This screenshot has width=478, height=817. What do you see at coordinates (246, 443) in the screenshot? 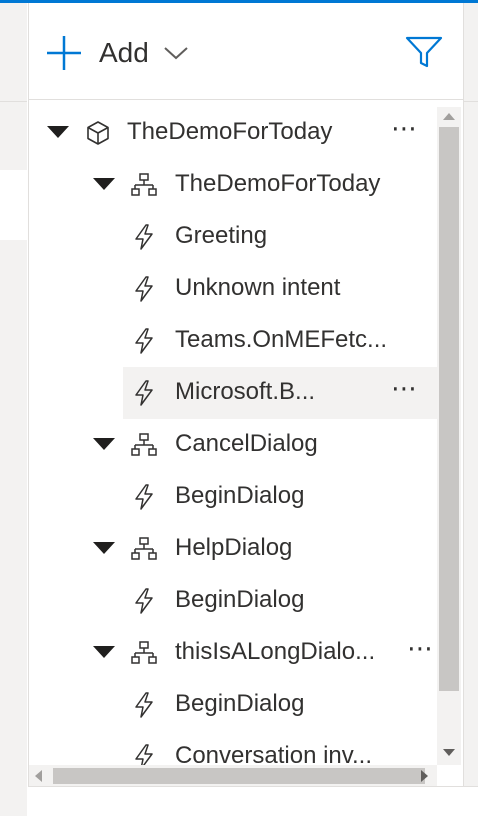
I see `tree-item-label: CancelDialog` at bounding box center [246, 443].